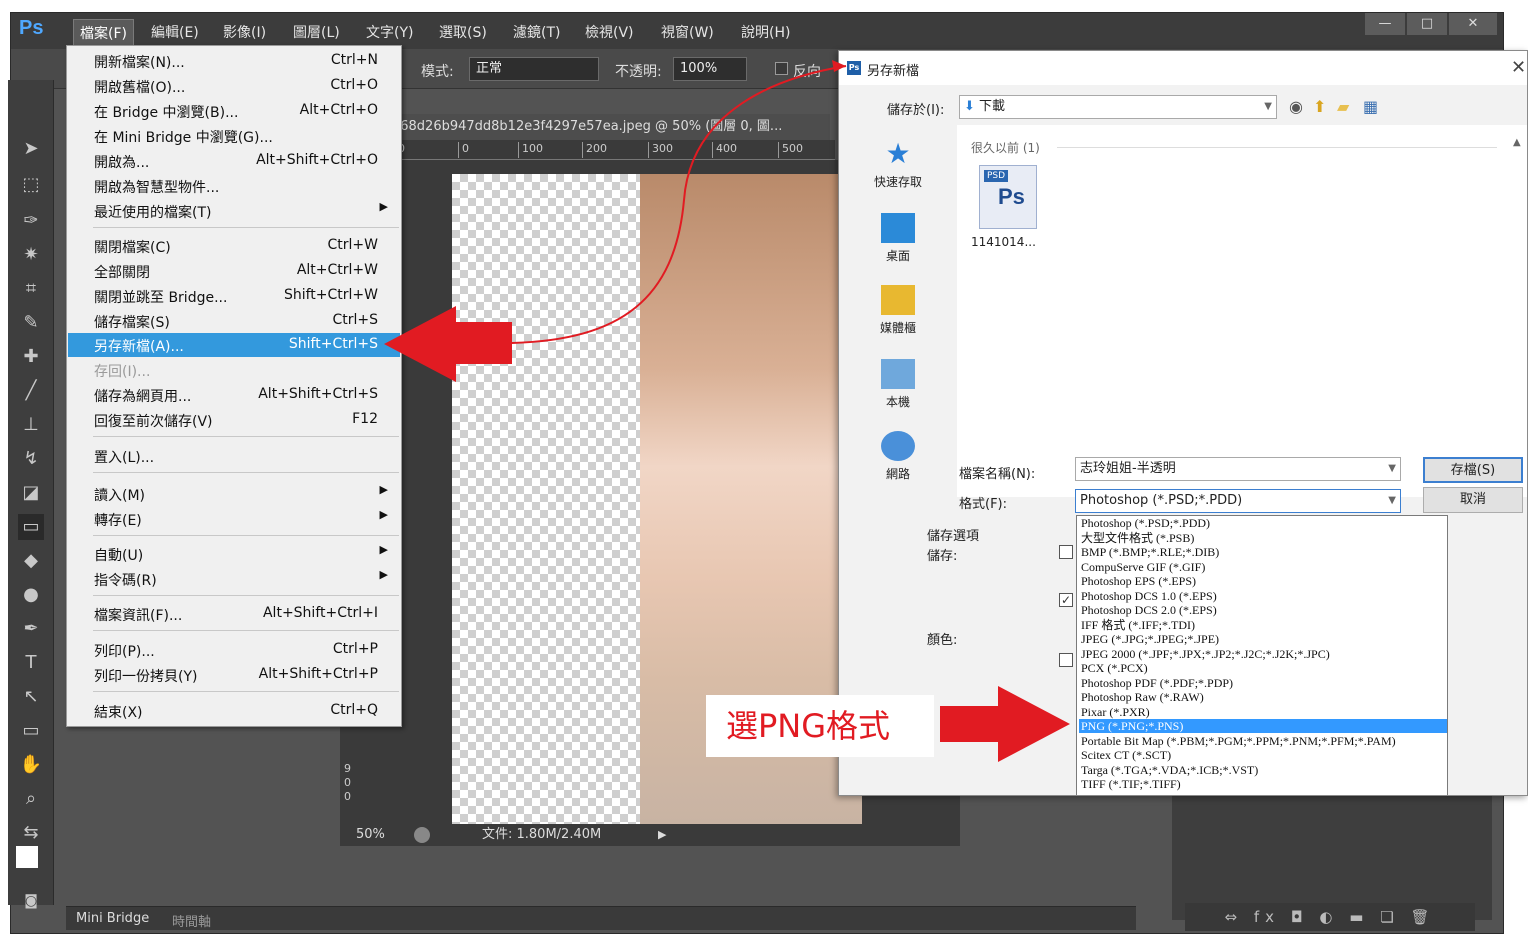 The height and width of the screenshot is (934, 1528). I want to click on png-format-arrow-icon, so click(1005, 724).